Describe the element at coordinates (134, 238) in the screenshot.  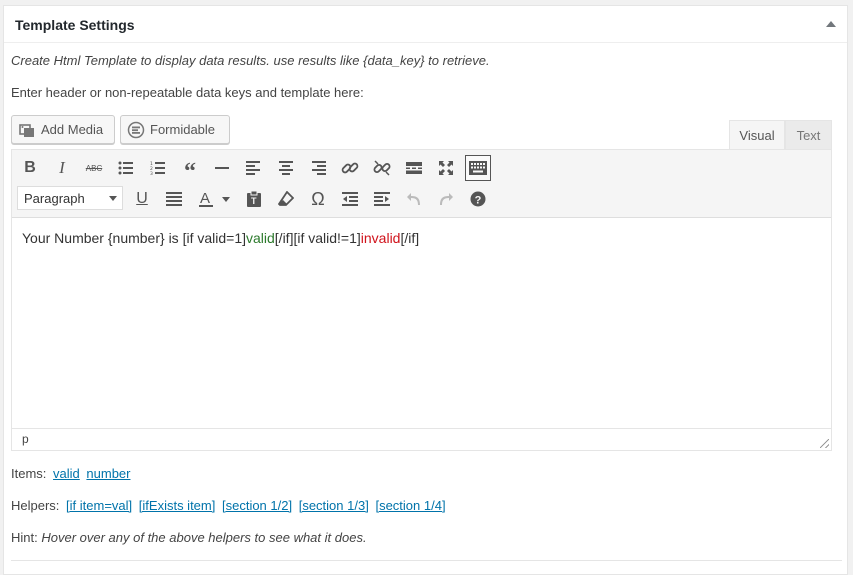
I see `content-text-1: Your Number {number} is [if valid=1]` at that location.